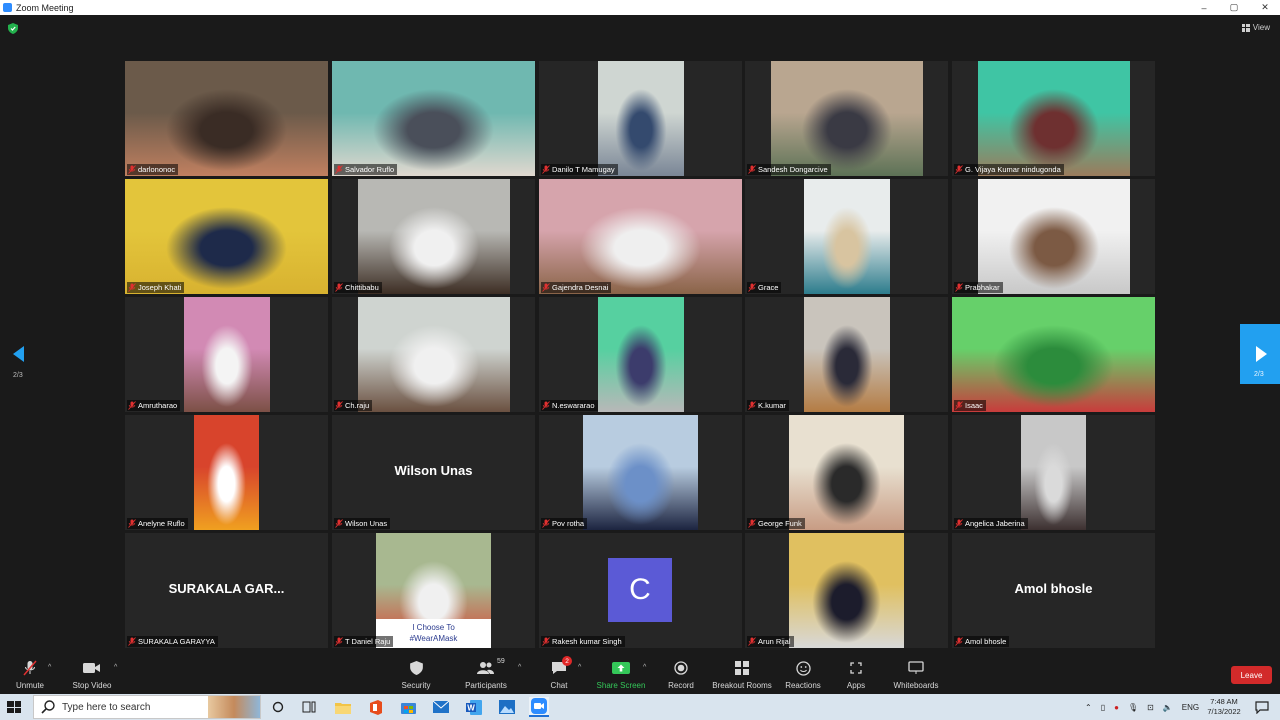  Describe the element at coordinates (681, 668) in the screenshot. I see `record-icon` at that location.